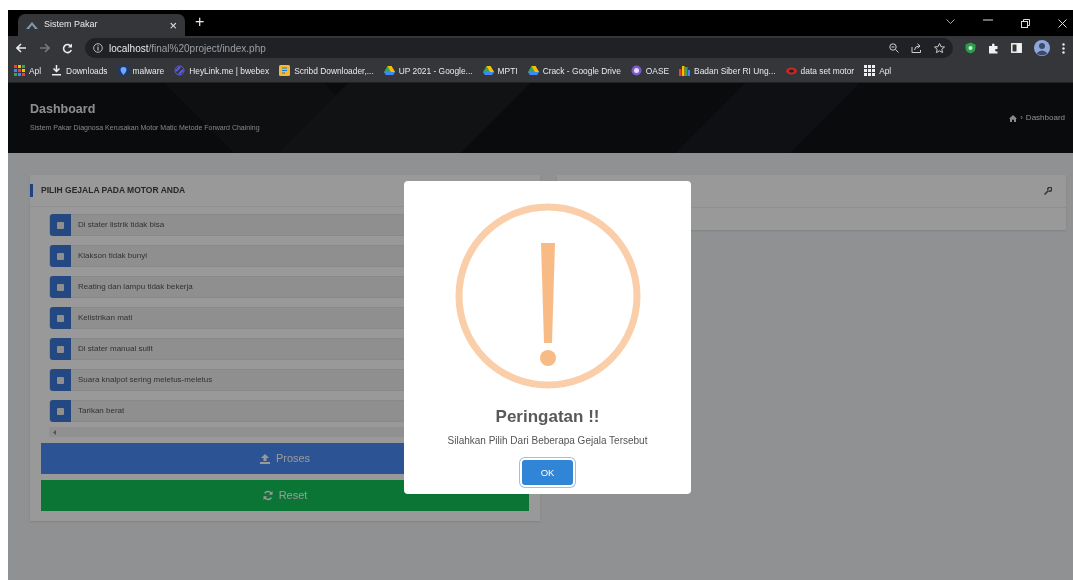 This screenshot has width=1073, height=580. What do you see at coordinates (650, 71) in the screenshot?
I see `bookmark: OASE` at bounding box center [650, 71].